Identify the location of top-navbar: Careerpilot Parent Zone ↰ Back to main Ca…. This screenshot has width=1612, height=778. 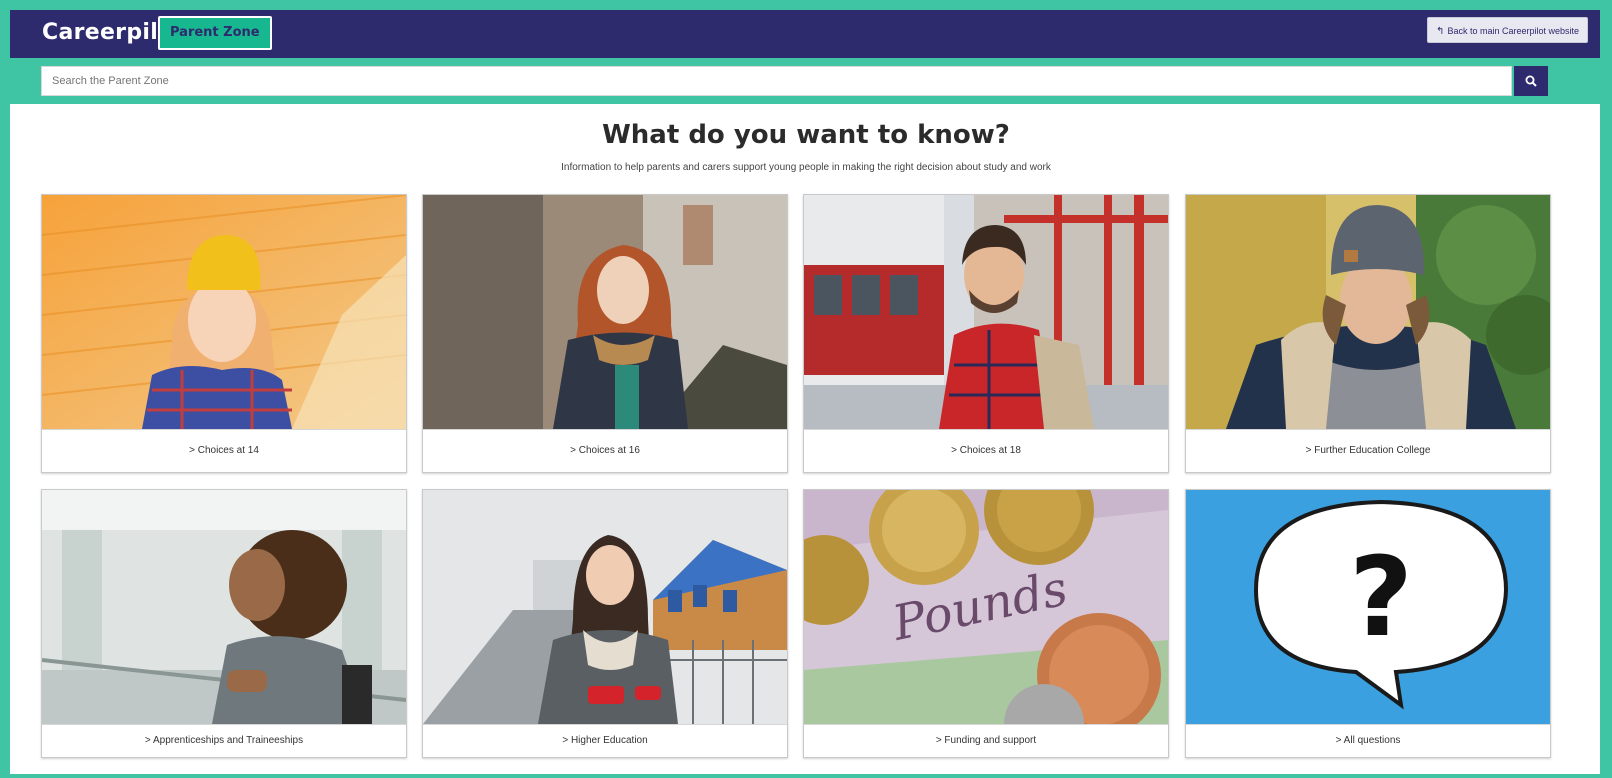
(805, 34).